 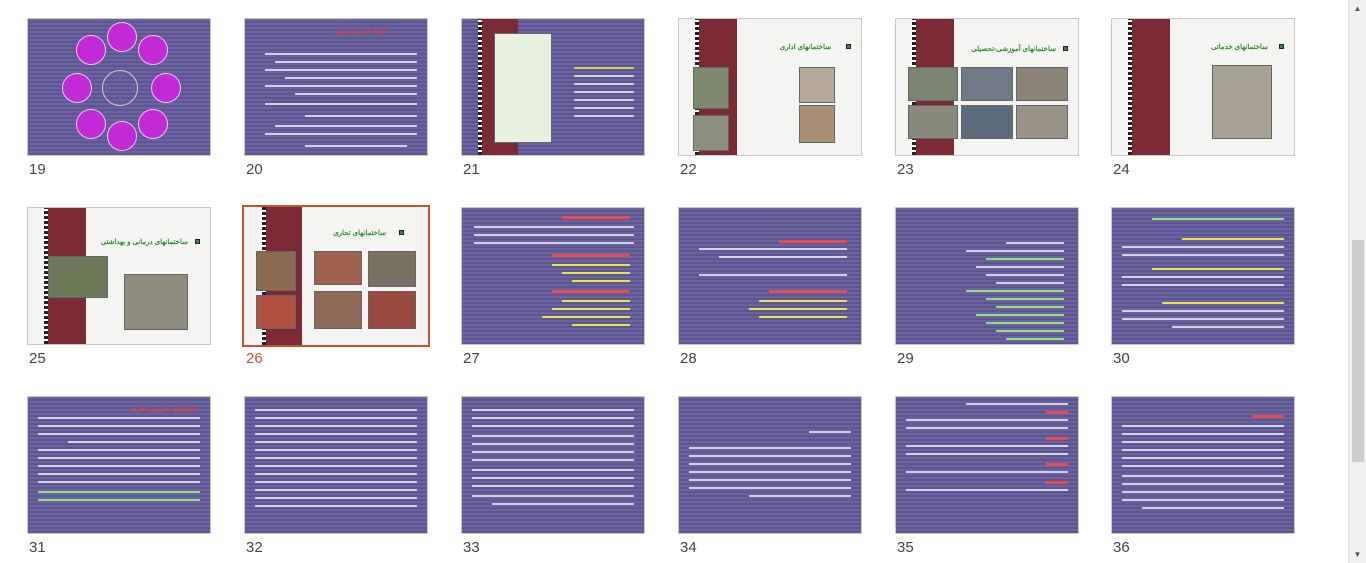 I want to click on slide-title: ساختمانهای آموزشی-تحصیلی, so click(x=1013, y=49).